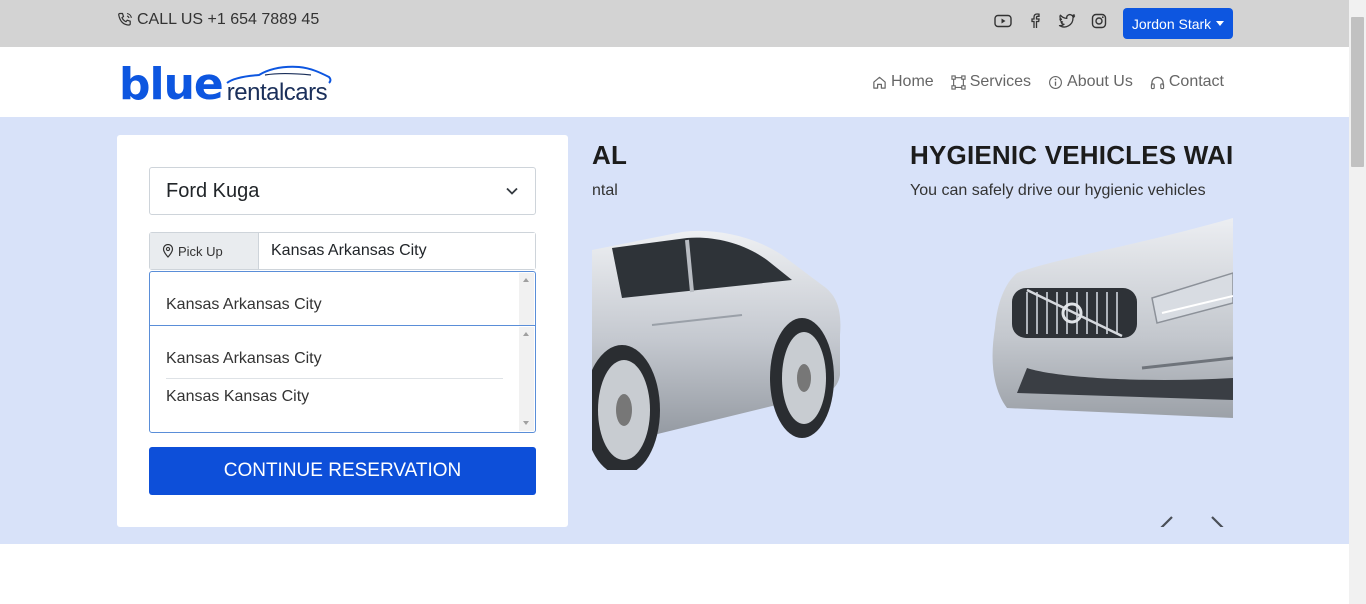  What do you see at coordinates (237, 397) in the screenshot?
I see `list-item: Kansas Kansas City` at bounding box center [237, 397].